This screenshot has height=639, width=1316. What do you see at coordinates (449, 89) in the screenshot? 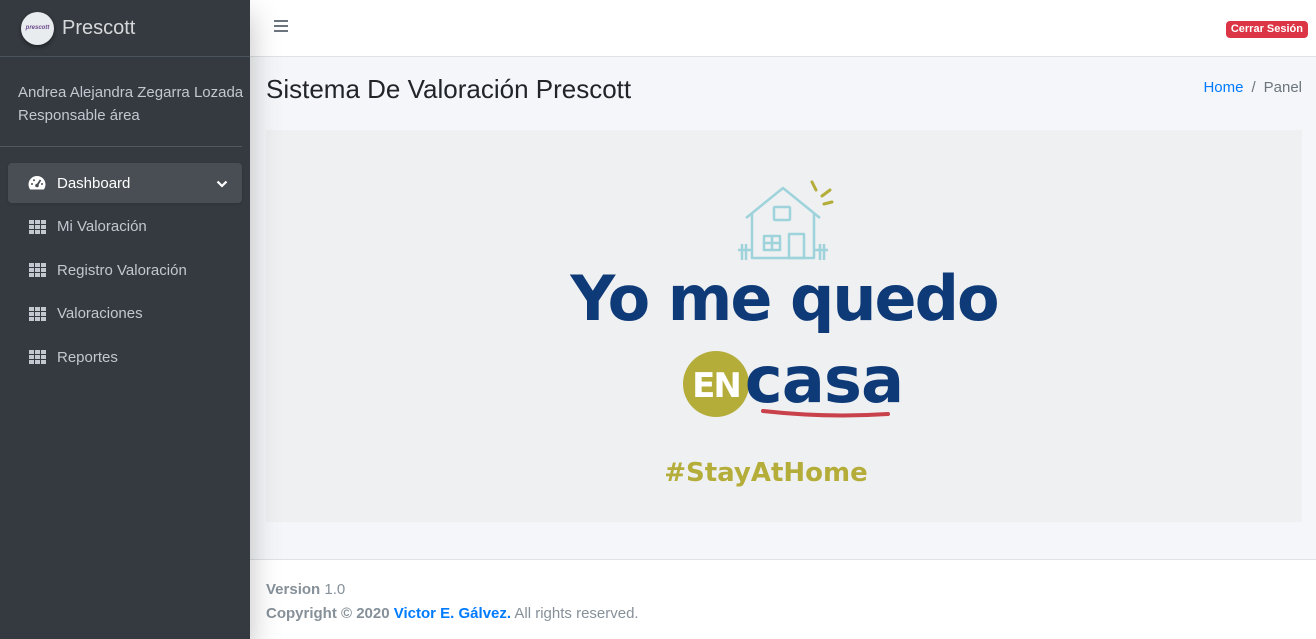
I see `page-title: Sistema De Valoración Prescott` at bounding box center [449, 89].